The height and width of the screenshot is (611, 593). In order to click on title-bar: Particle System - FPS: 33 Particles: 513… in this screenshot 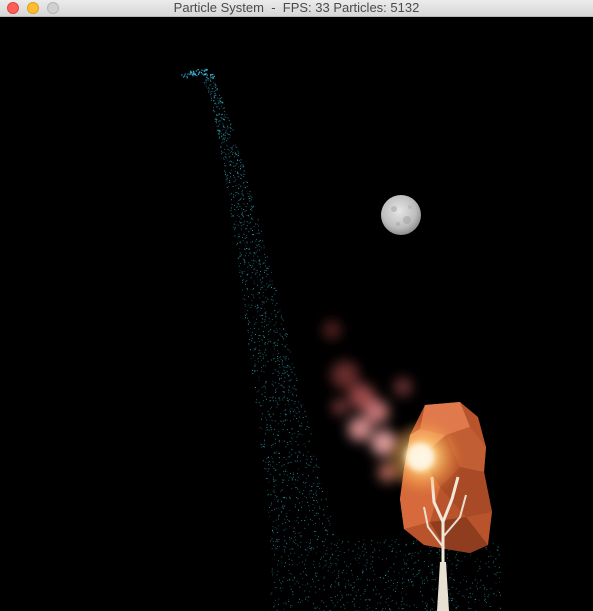, I will do `click(296, 8)`.